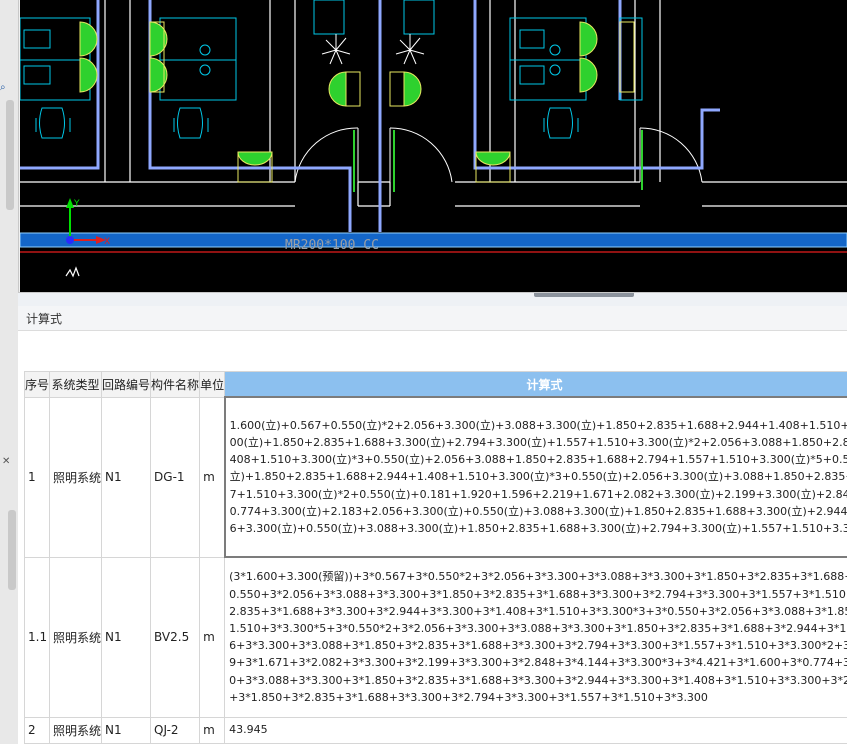 The height and width of the screenshot is (744, 847). I want to click on cell-formula: 43.945, so click(535, 730).